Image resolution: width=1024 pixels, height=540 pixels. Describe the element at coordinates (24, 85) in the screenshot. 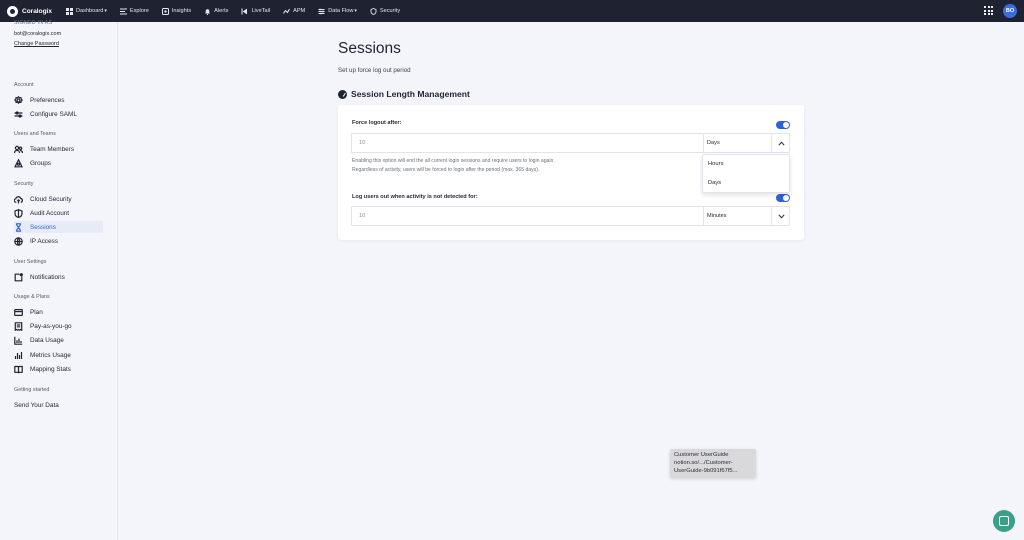

I see `section-account: Account` at that location.